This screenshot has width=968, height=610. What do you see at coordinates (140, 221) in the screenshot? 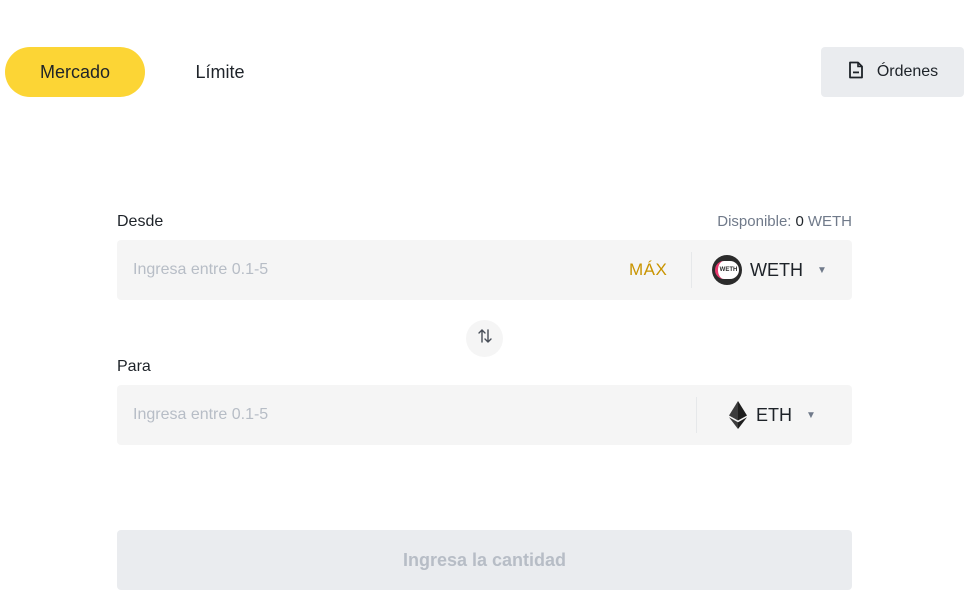
I see `from-label: Desde` at bounding box center [140, 221].